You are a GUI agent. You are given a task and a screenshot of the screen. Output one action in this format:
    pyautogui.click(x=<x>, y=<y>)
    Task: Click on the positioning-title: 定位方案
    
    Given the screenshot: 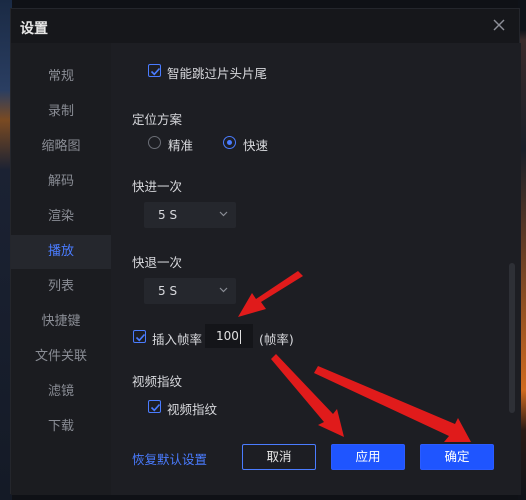 What is the action you would take?
    pyautogui.click(x=157, y=119)
    